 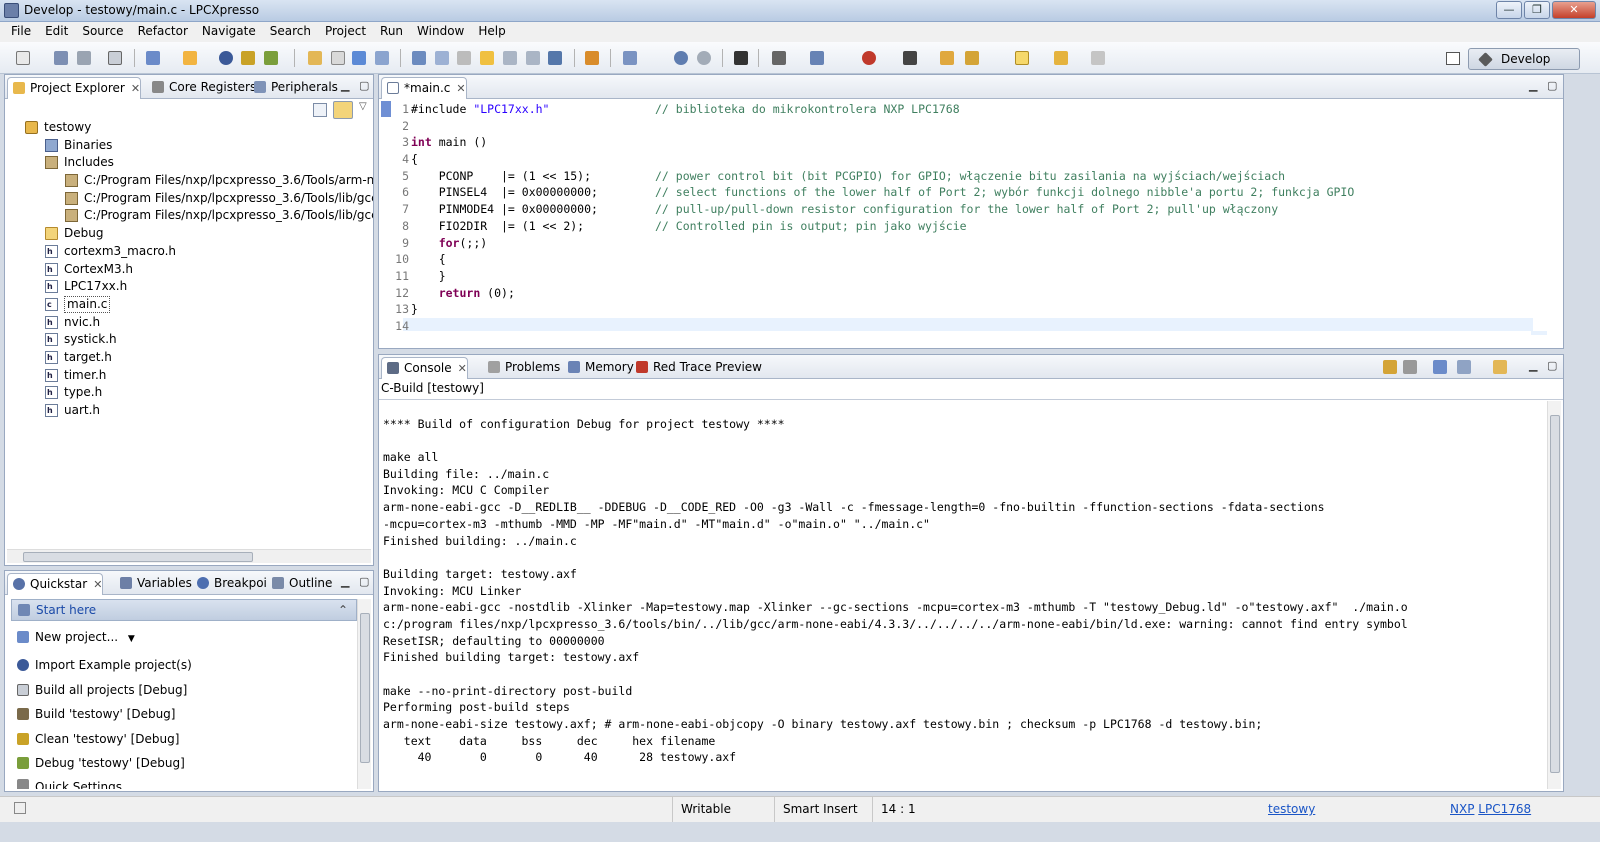 I want to click on debug-project-item: Debug 'testowy' [Debug], so click(x=100, y=763).